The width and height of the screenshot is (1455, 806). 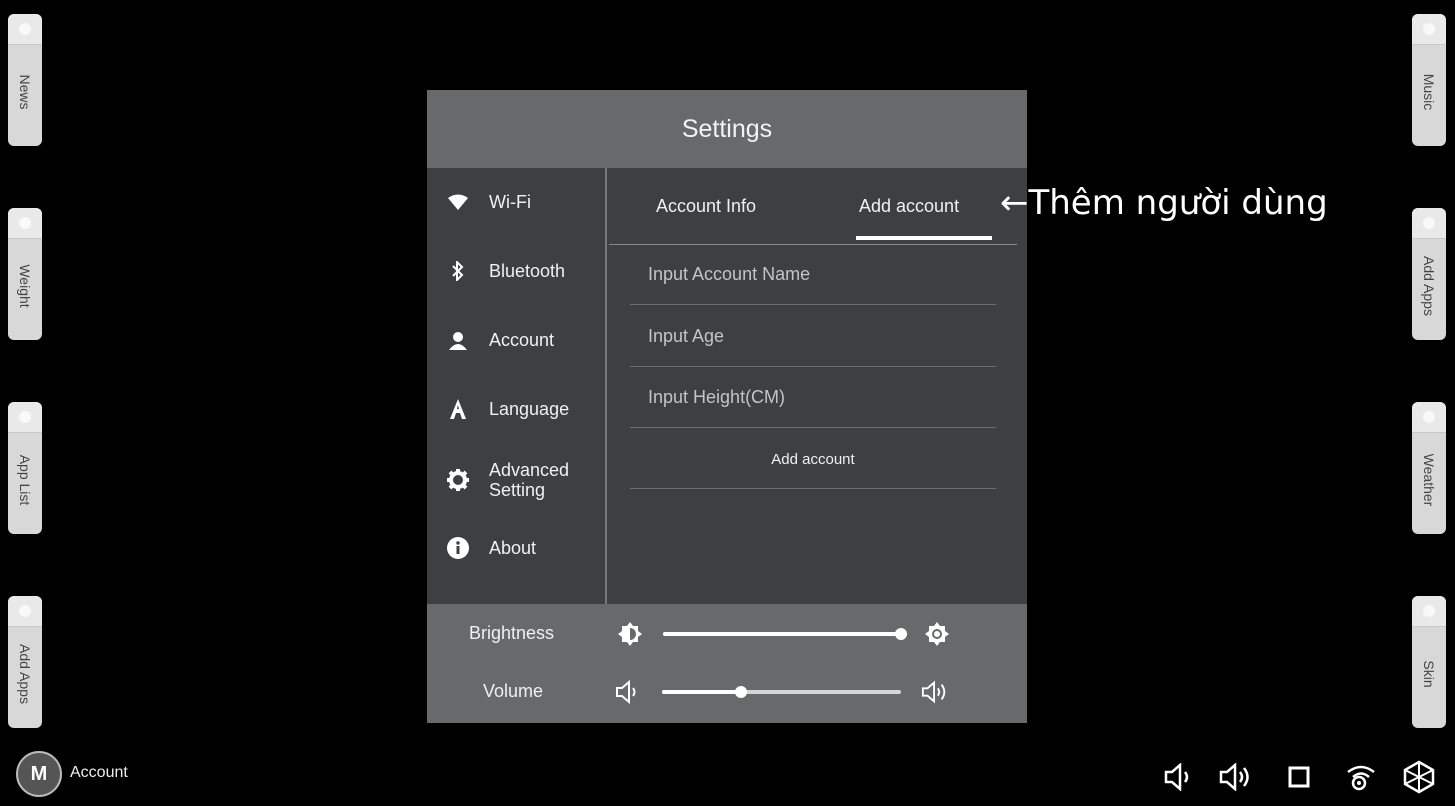 What do you see at coordinates (512, 633) in the screenshot?
I see `brightness-label: Brightness` at bounding box center [512, 633].